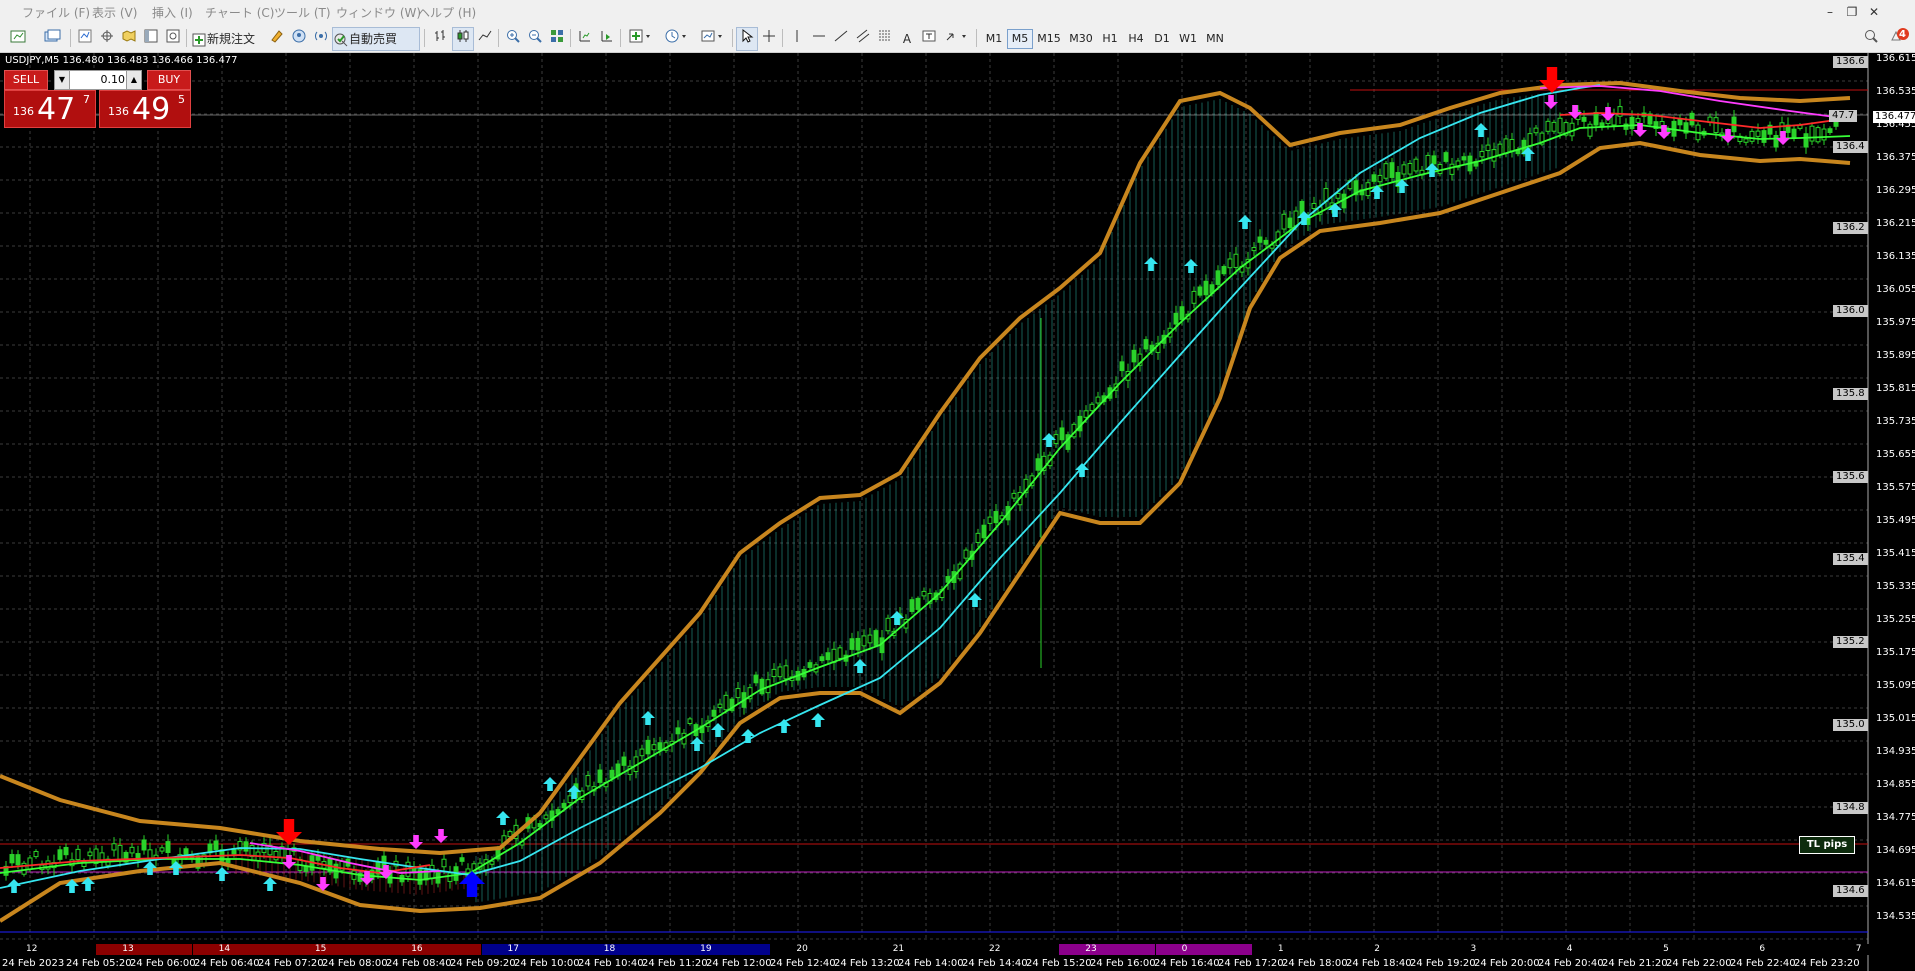  What do you see at coordinates (441, 39) in the screenshot?
I see `bar-chart-icon` at bounding box center [441, 39].